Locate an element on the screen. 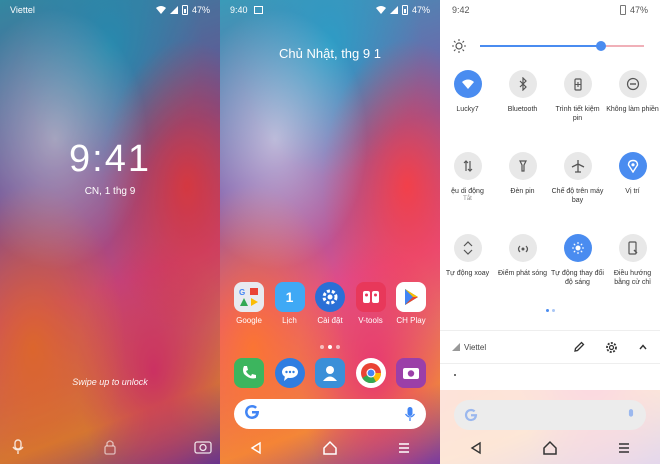  flashlight-icon is located at coordinates (522, 166).